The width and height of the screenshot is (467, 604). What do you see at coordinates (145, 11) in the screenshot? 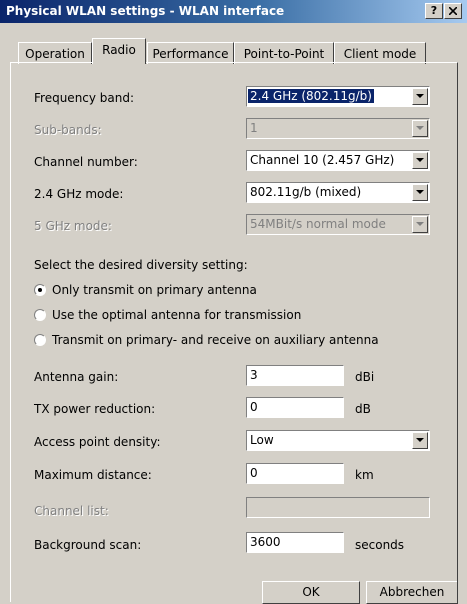
I see `window-title: Physical WLAN settings - WLAN interface` at bounding box center [145, 11].